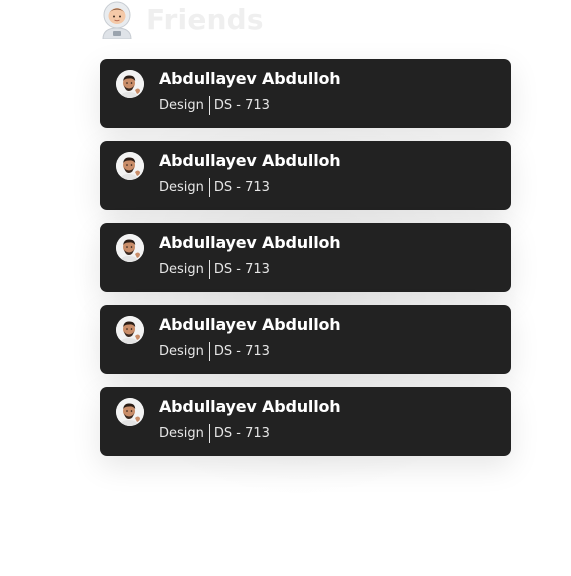  I want to click on friends-header: Friends, so click(182, 20).